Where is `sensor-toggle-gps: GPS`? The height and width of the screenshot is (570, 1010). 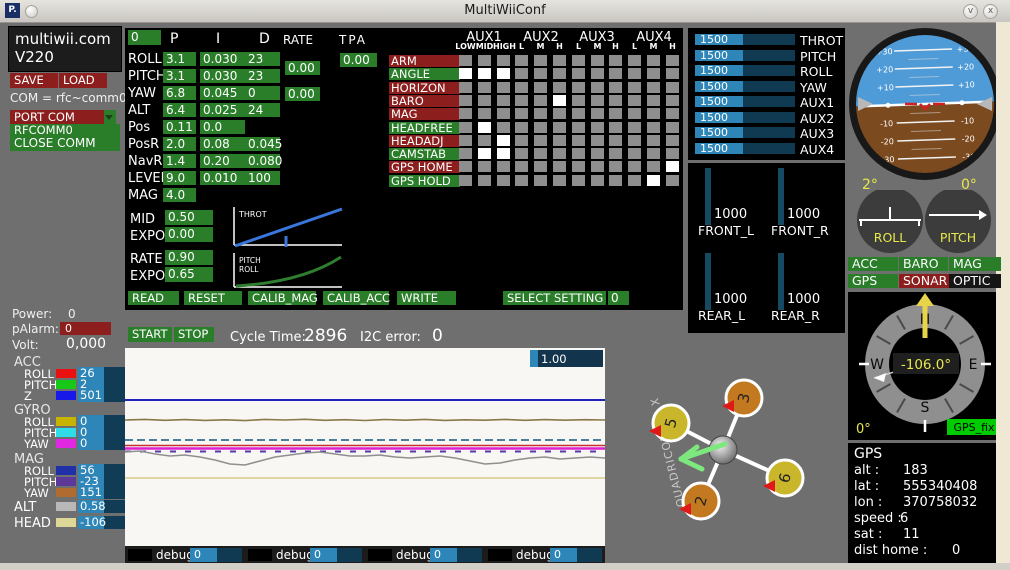
sensor-toggle-gps: GPS is located at coordinates (873, 281).